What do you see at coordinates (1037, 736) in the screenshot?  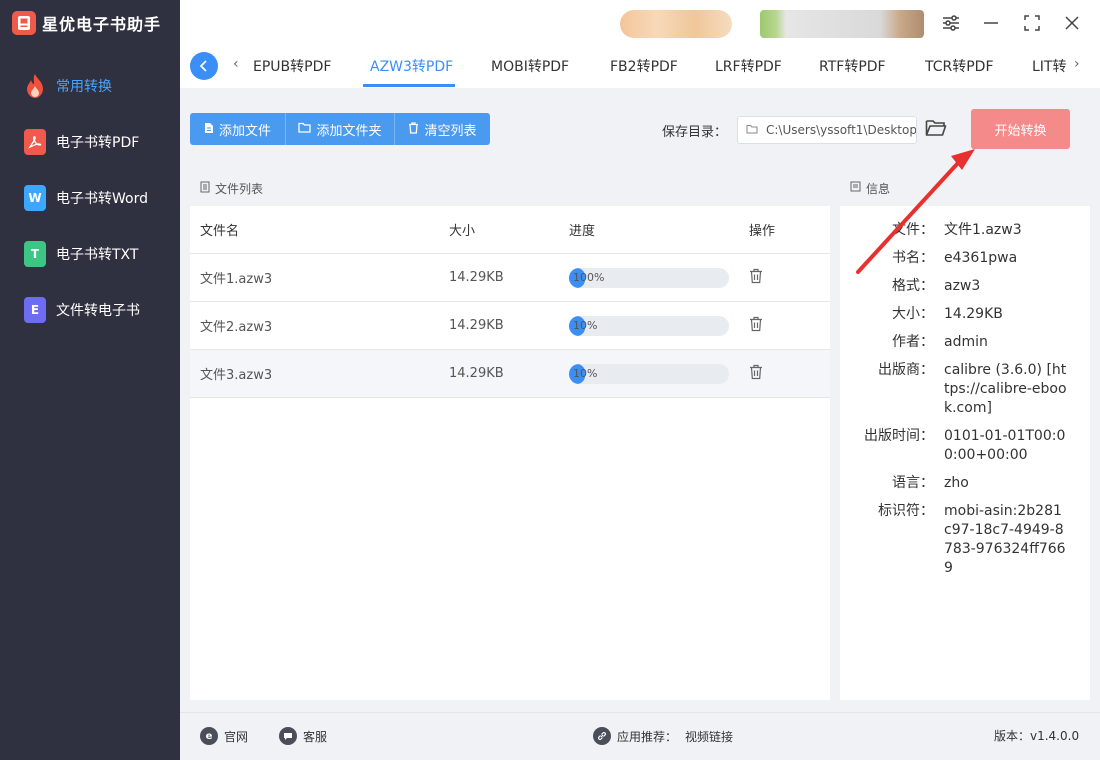 I see `version-text: 版本：v1.4.0.0` at bounding box center [1037, 736].